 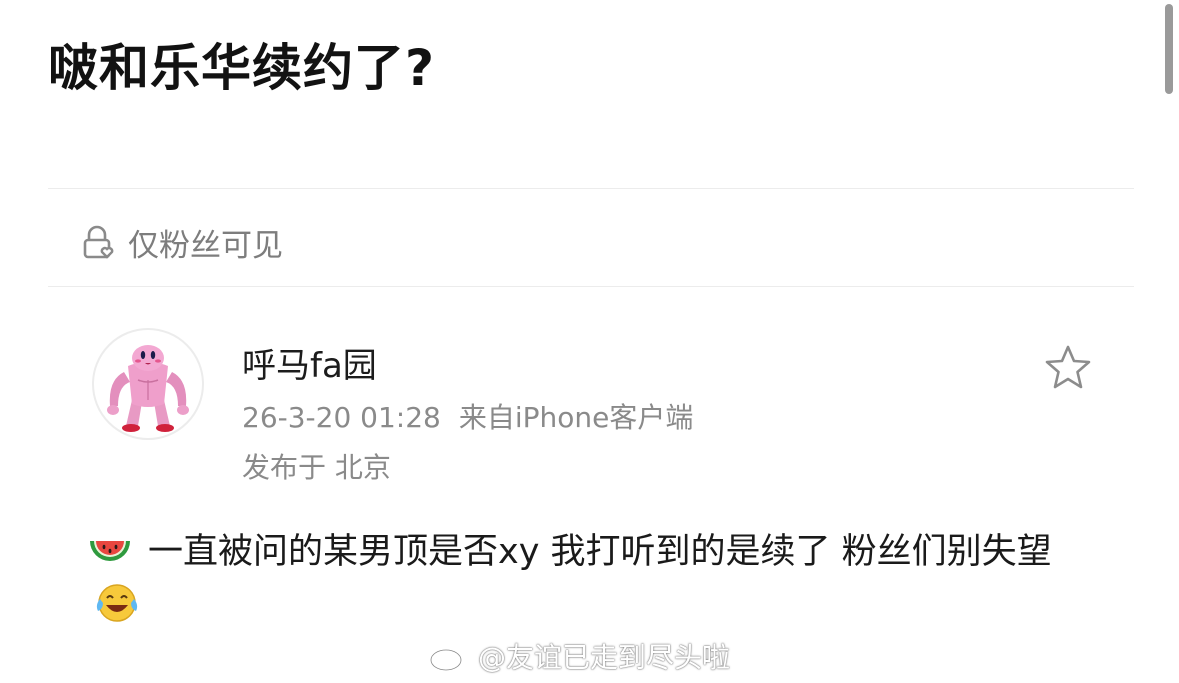 What do you see at coordinates (98, 242) in the screenshot?
I see `lock-heart-icon` at bounding box center [98, 242].